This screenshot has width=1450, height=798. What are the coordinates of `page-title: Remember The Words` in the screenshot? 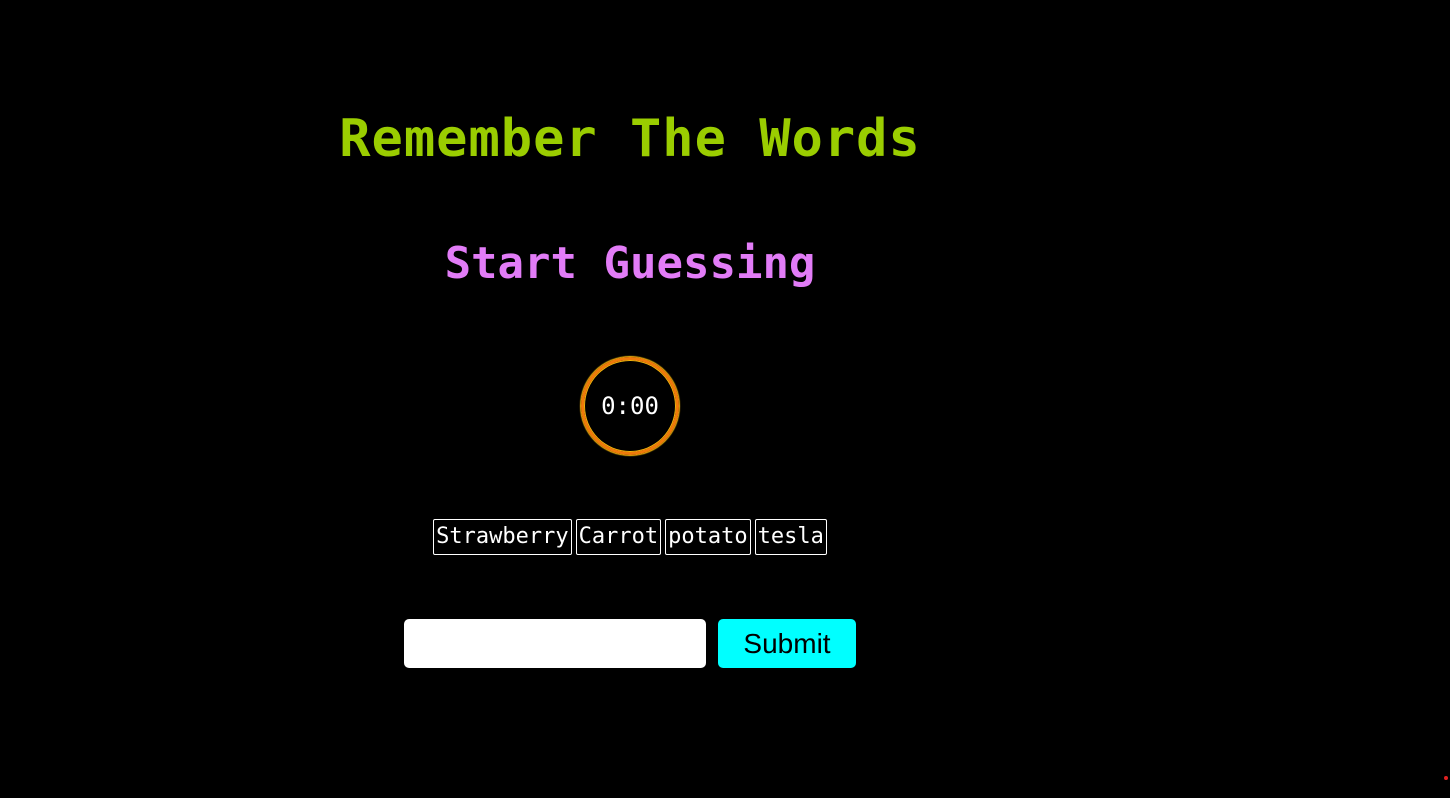 It's located at (630, 139).